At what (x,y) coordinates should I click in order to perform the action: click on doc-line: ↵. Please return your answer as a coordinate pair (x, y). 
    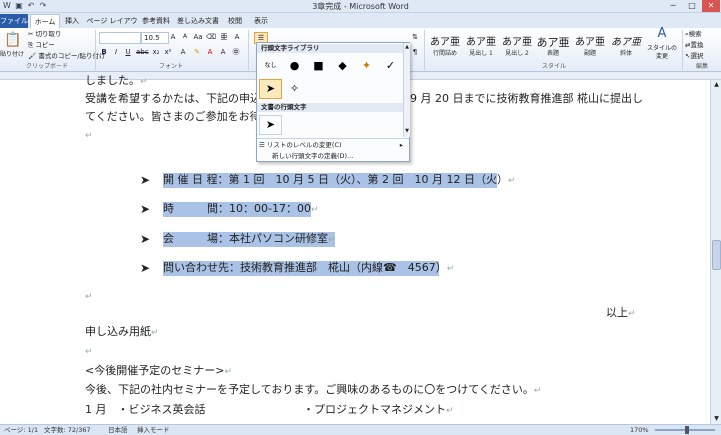
    Looking at the image, I should click on (89, 296).